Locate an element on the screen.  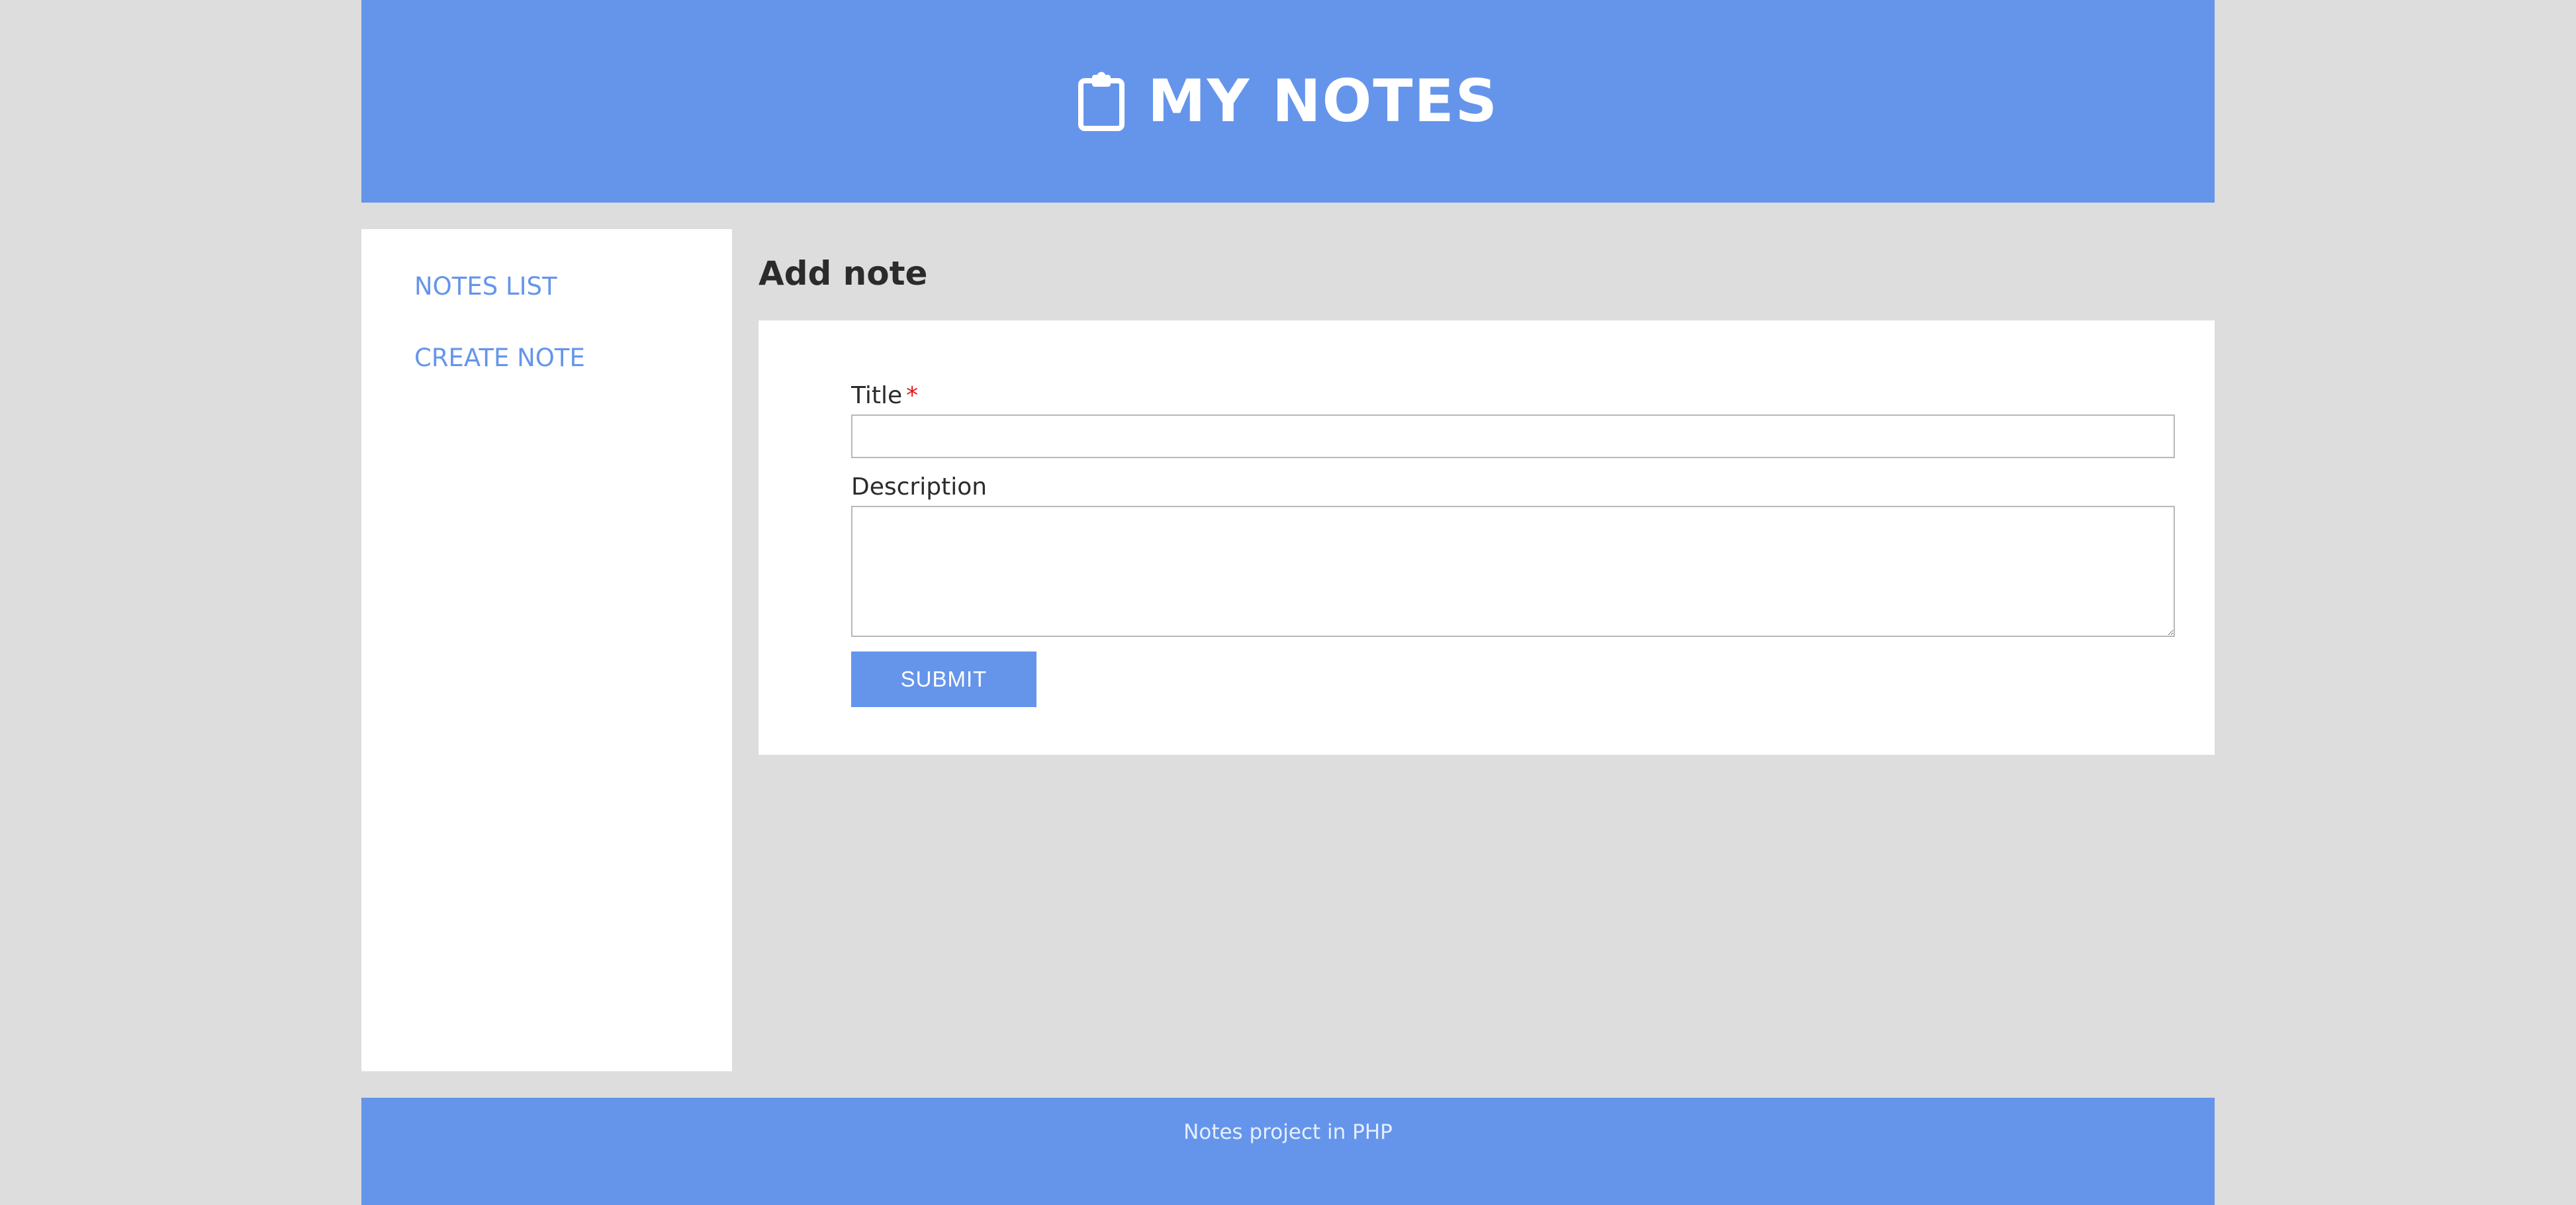
description-textarea is located at coordinates (1513, 571).